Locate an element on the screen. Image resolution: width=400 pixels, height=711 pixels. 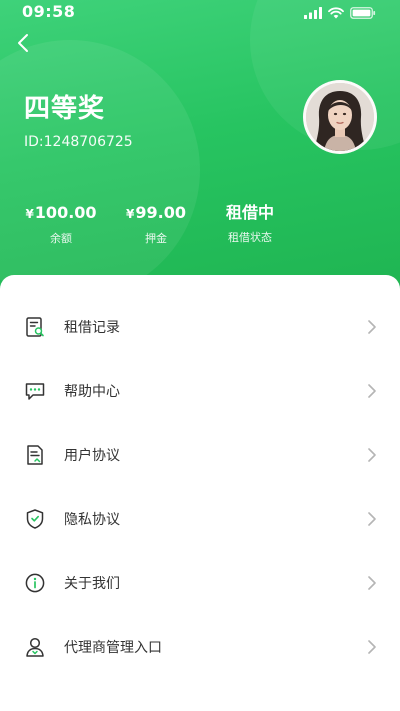
rental-status-stat: 租借中 租借状态 is located at coordinates (250, 224).